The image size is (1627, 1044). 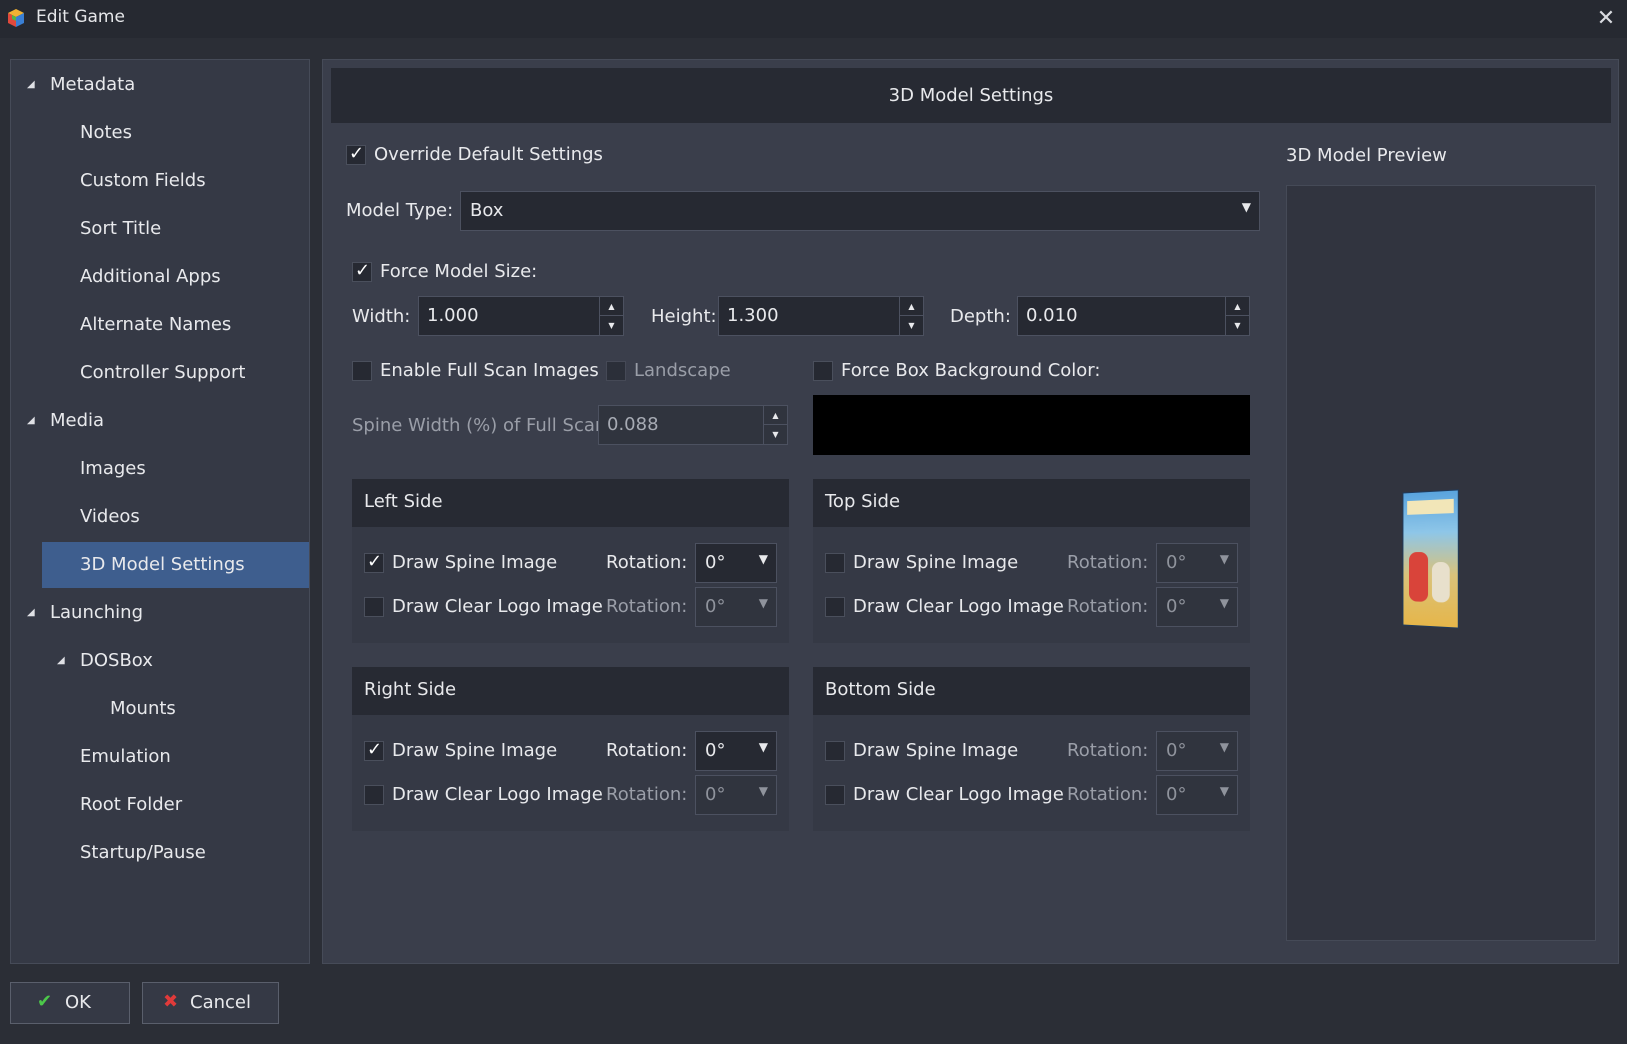 I want to click on left-logo-rotation-label: Rotation:, so click(x=647, y=606).